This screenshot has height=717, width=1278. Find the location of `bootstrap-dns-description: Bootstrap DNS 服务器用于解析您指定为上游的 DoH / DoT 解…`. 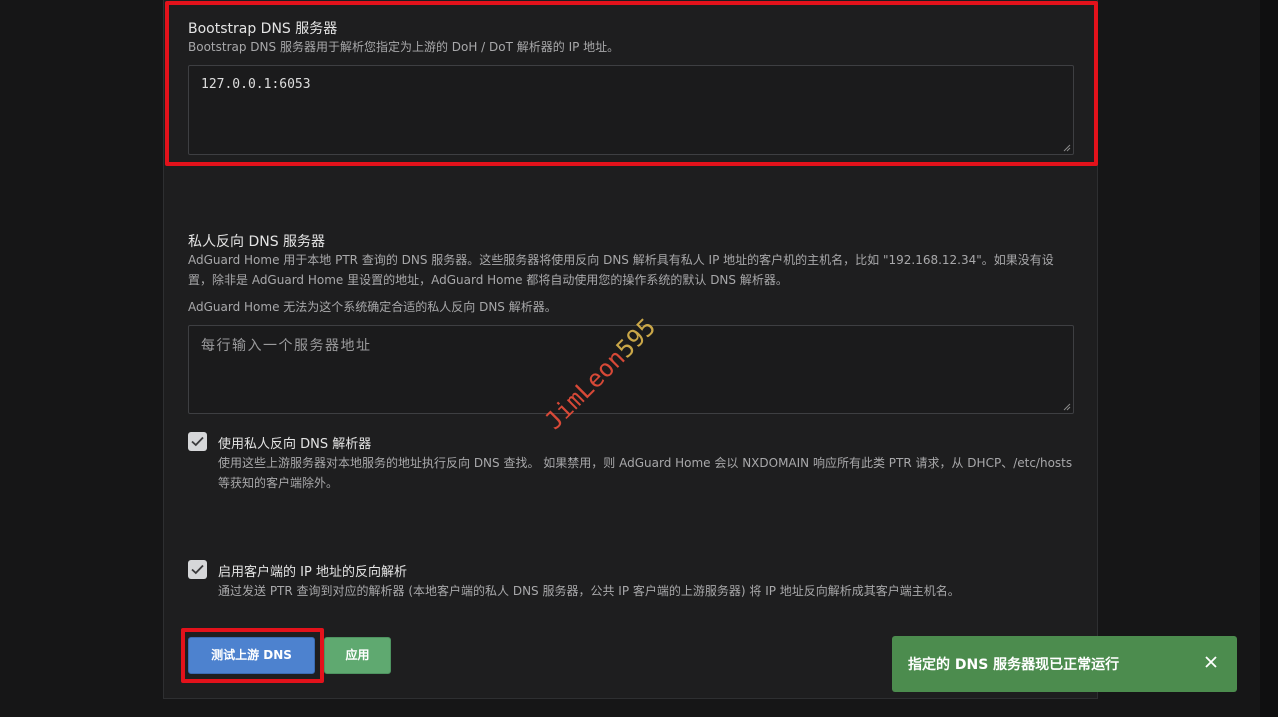

bootstrap-dns-description: Bootstrap DNS 服务器用于解析您指定为上游的 DoH / DoT 解… is located at coordinates (404, 47).